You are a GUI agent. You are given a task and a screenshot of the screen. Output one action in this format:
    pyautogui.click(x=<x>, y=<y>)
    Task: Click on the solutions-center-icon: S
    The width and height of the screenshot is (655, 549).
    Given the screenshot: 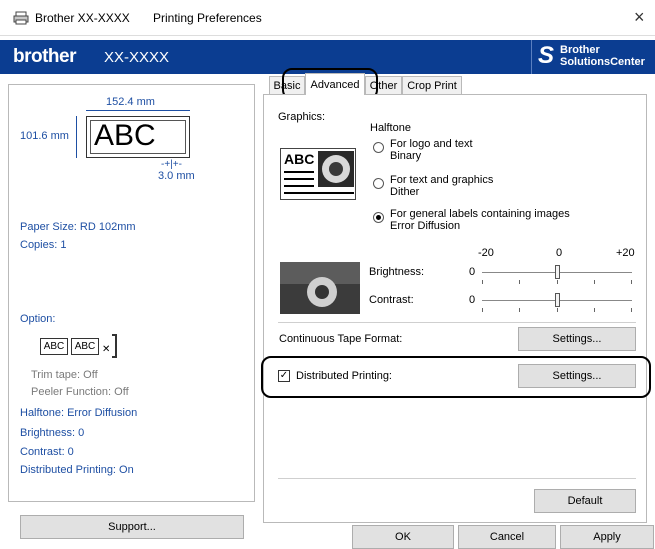 What is the action you would take?
    pyautogui.click(x=546, y=55)
    